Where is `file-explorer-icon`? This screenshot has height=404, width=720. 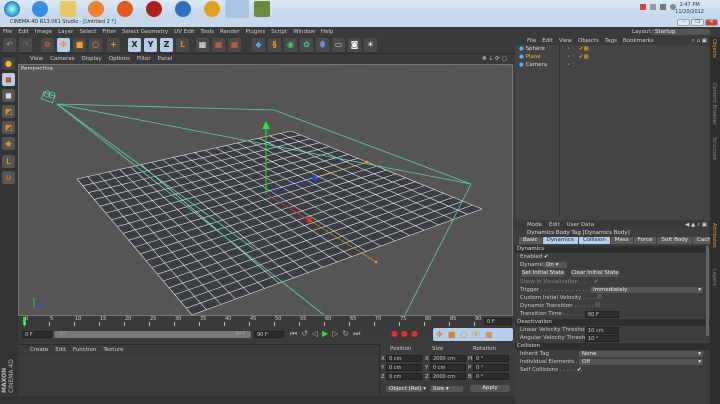 file-explorer-icon is located at coordinates (68, 9).